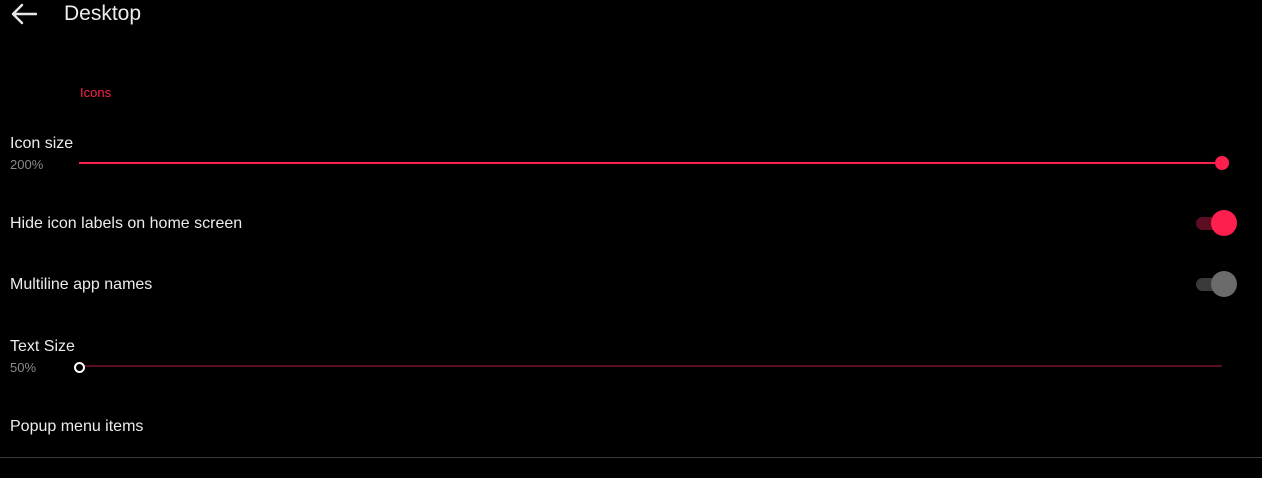 Image resolution: width=1262 pixels, height=478 pixels. Describe the element at coordinates (631, 15) in the screenshot. I see `top-app-bar: Desktop` at that location.